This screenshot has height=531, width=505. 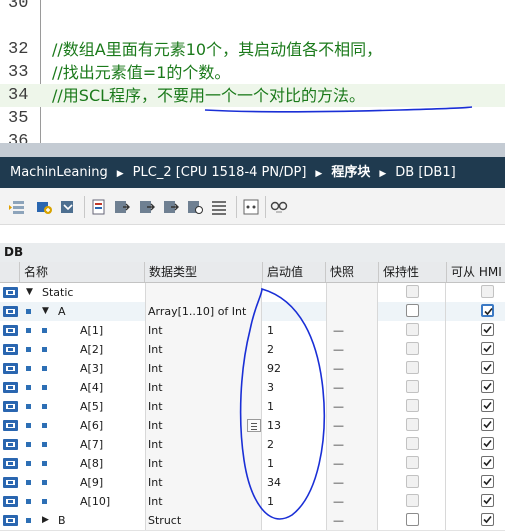 I want to click on cell-name: A[8], so click(x=80, y=463).